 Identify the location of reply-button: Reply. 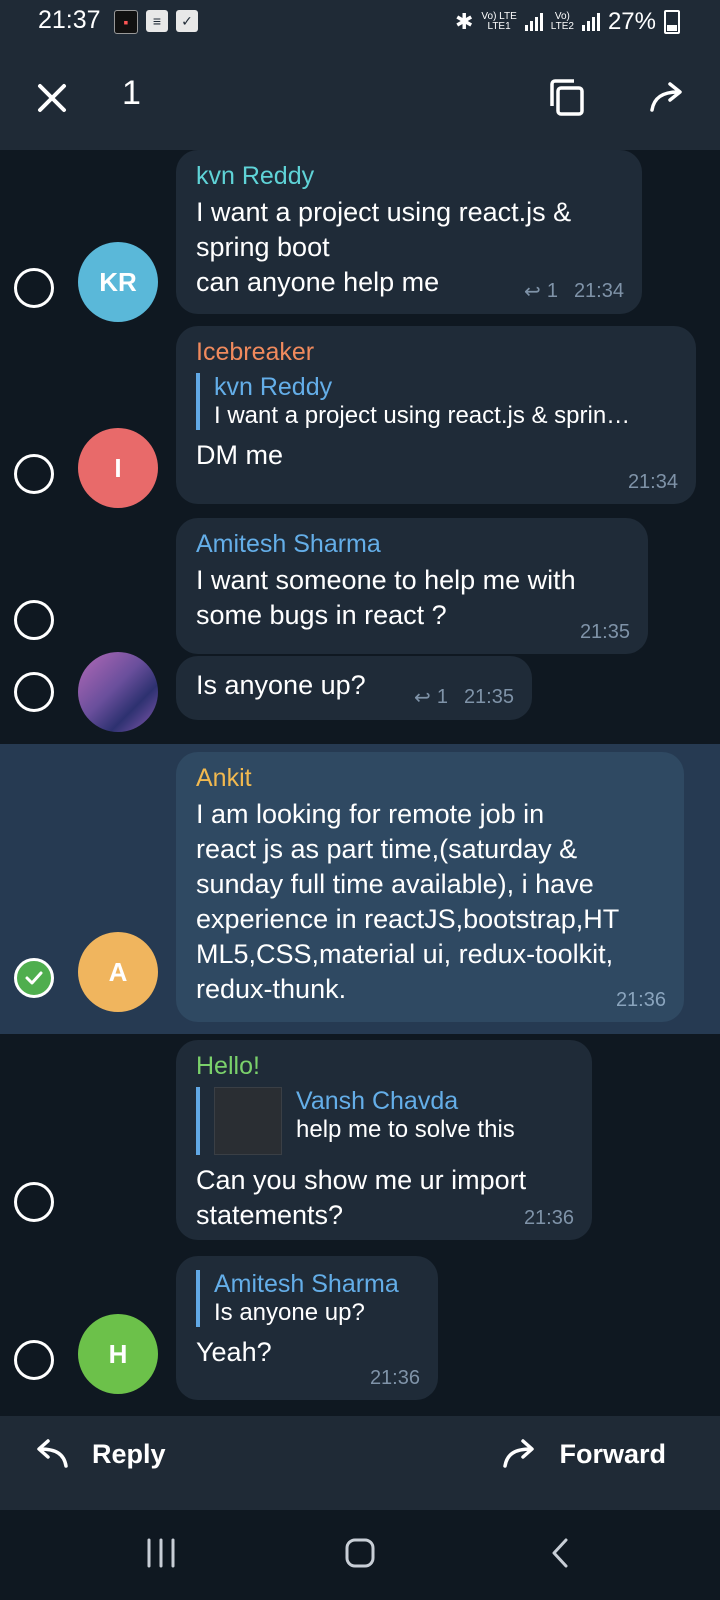
(100, 1454).